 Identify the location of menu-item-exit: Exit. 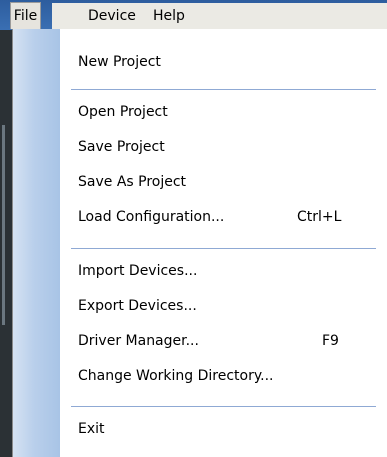
(228, 429).